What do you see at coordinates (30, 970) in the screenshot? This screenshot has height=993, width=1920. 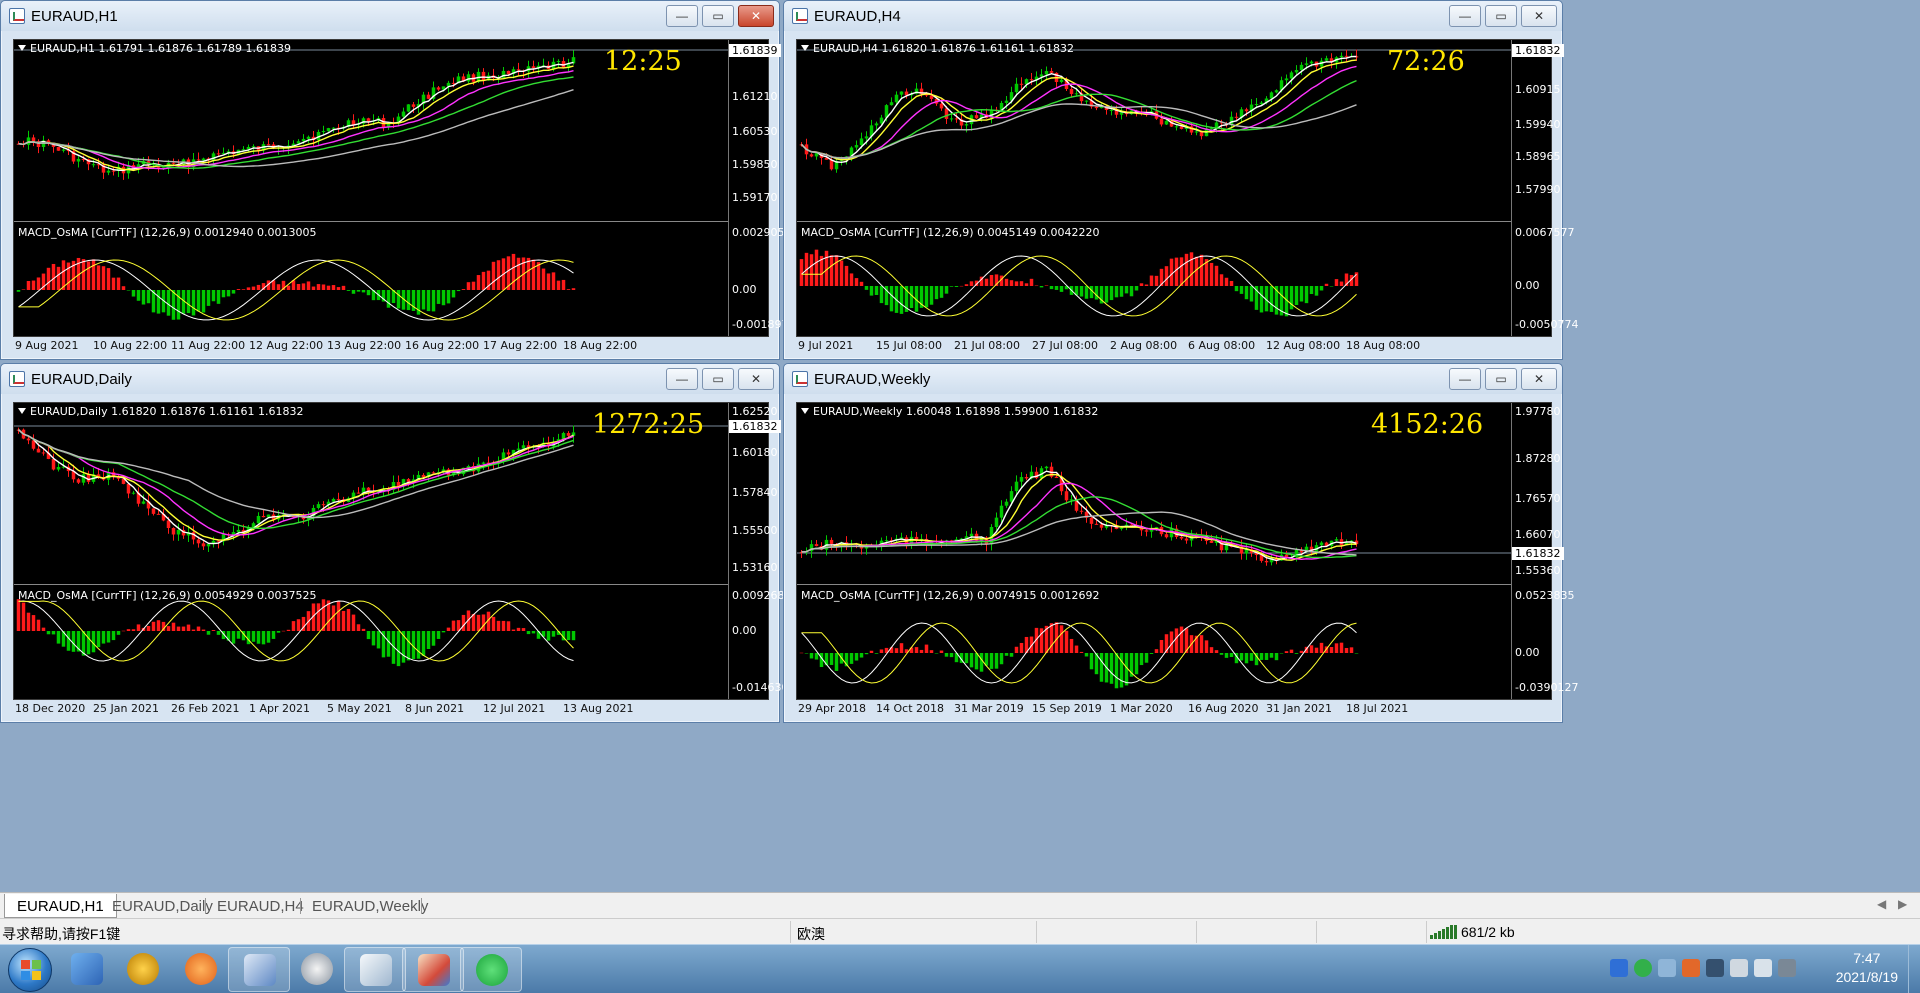 I see `start-button` at bounding box center [30, 970].